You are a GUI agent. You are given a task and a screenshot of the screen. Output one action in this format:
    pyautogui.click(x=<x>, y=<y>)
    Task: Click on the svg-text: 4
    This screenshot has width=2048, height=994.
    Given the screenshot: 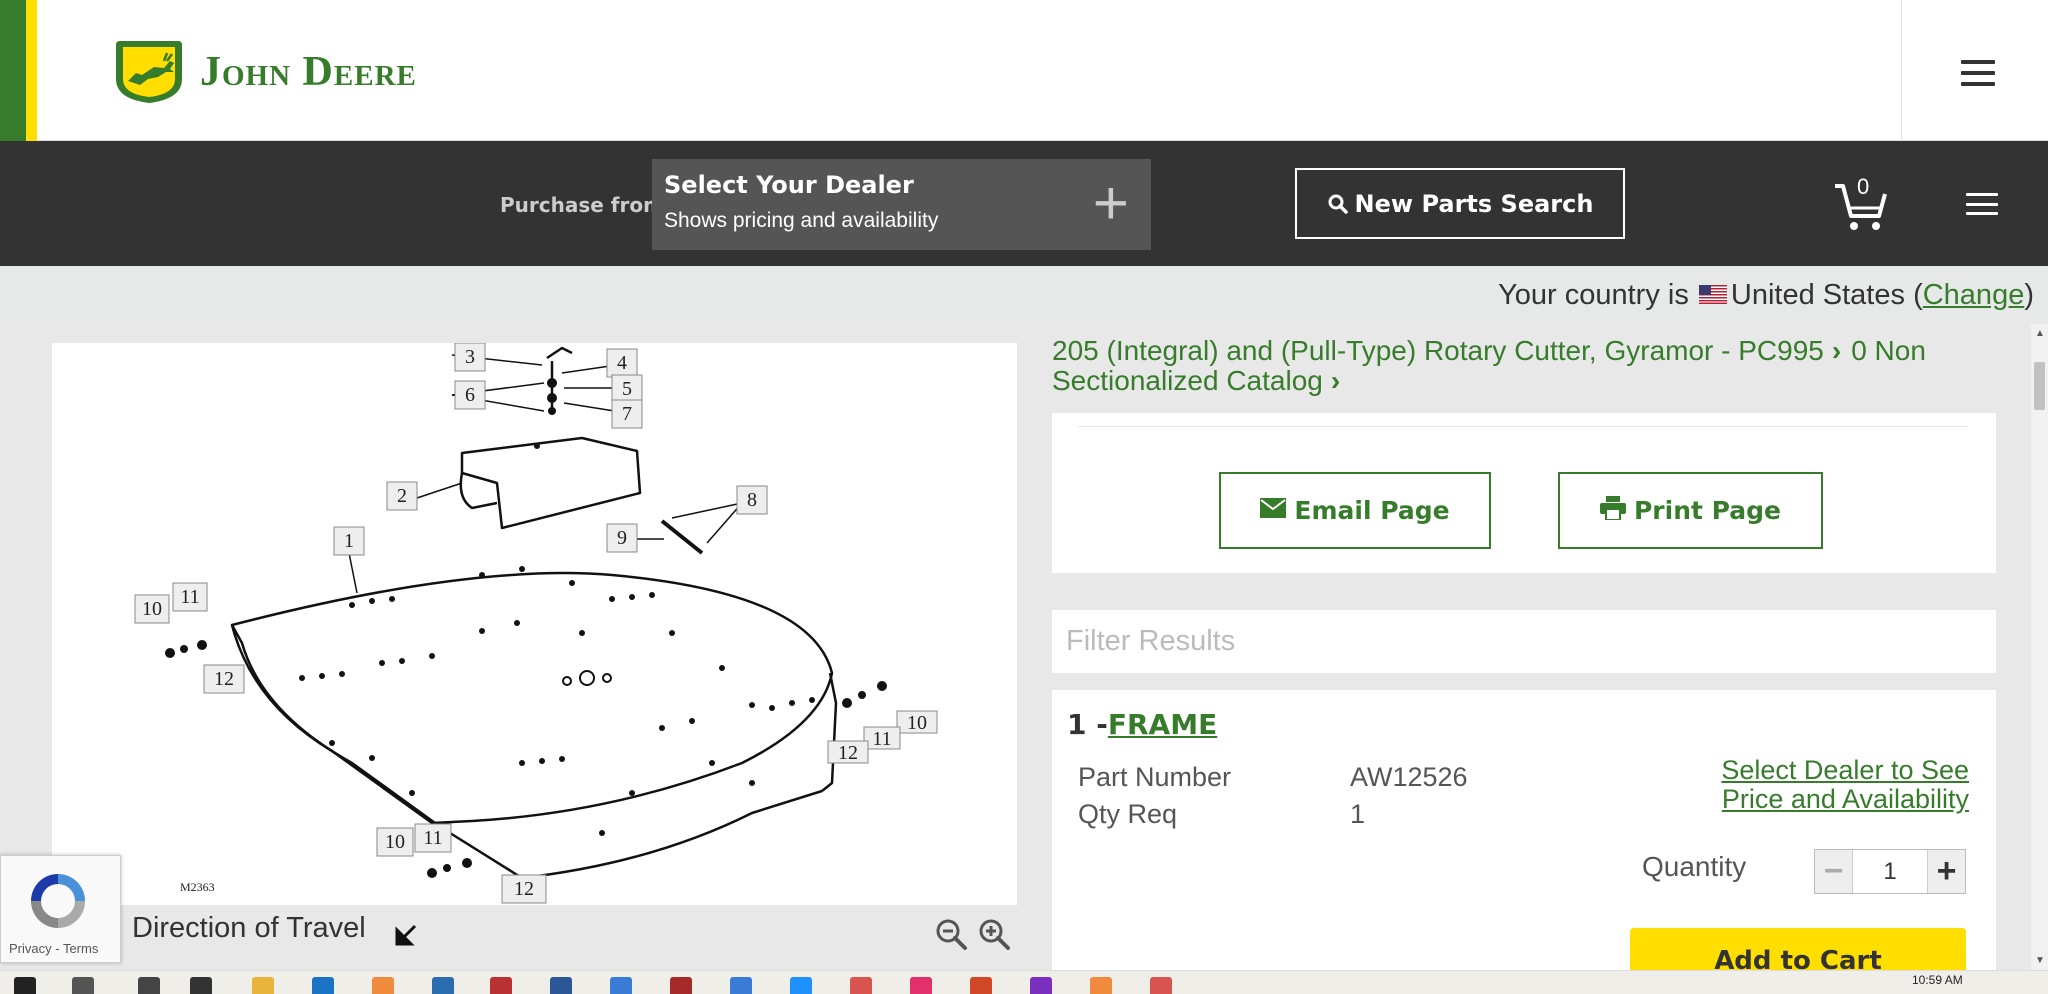 What is the action you would take?
    pyautogui.click(x=622, y=363)
    